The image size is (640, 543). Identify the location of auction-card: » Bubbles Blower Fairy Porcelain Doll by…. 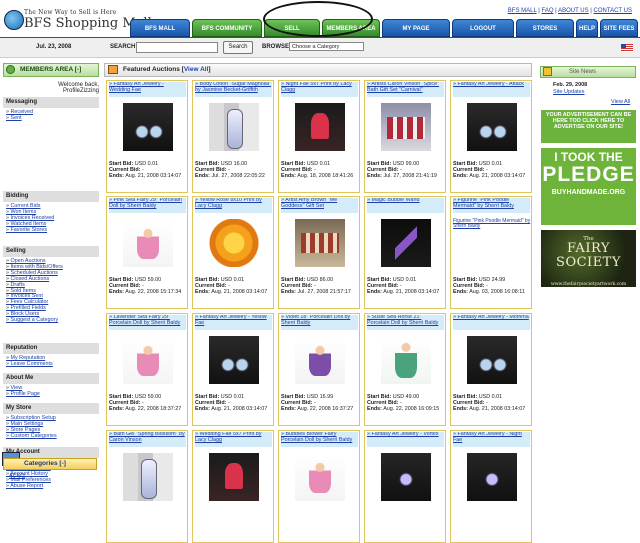
(319, 486).